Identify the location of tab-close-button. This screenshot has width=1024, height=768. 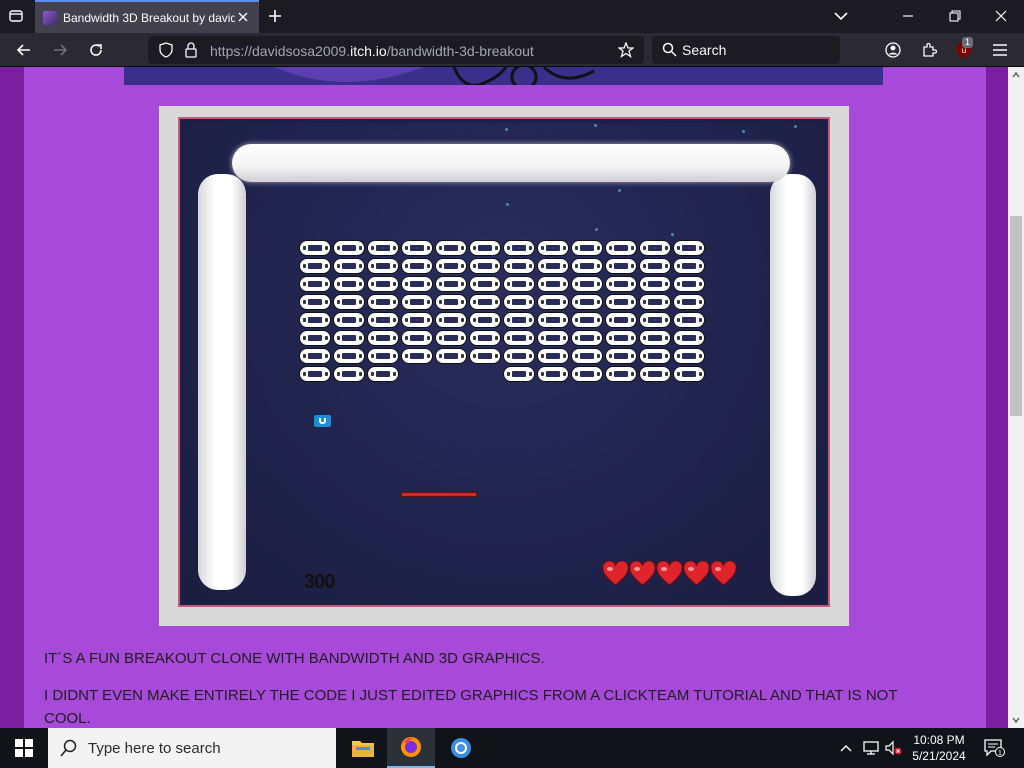
(243, 17).